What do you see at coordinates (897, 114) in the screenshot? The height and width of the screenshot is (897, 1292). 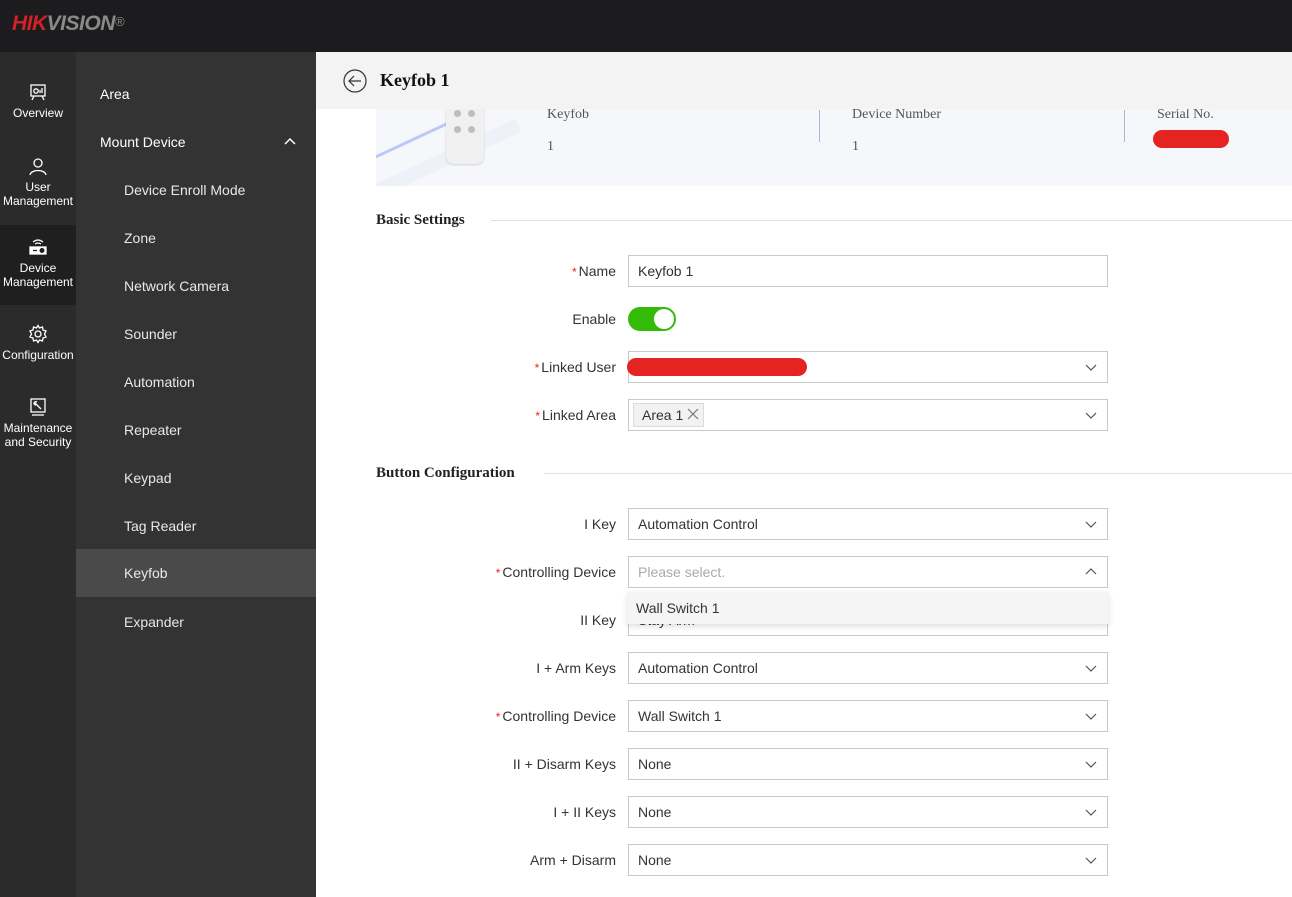 I see `device-number-label: Device Number` at bounding box center [897, 114].